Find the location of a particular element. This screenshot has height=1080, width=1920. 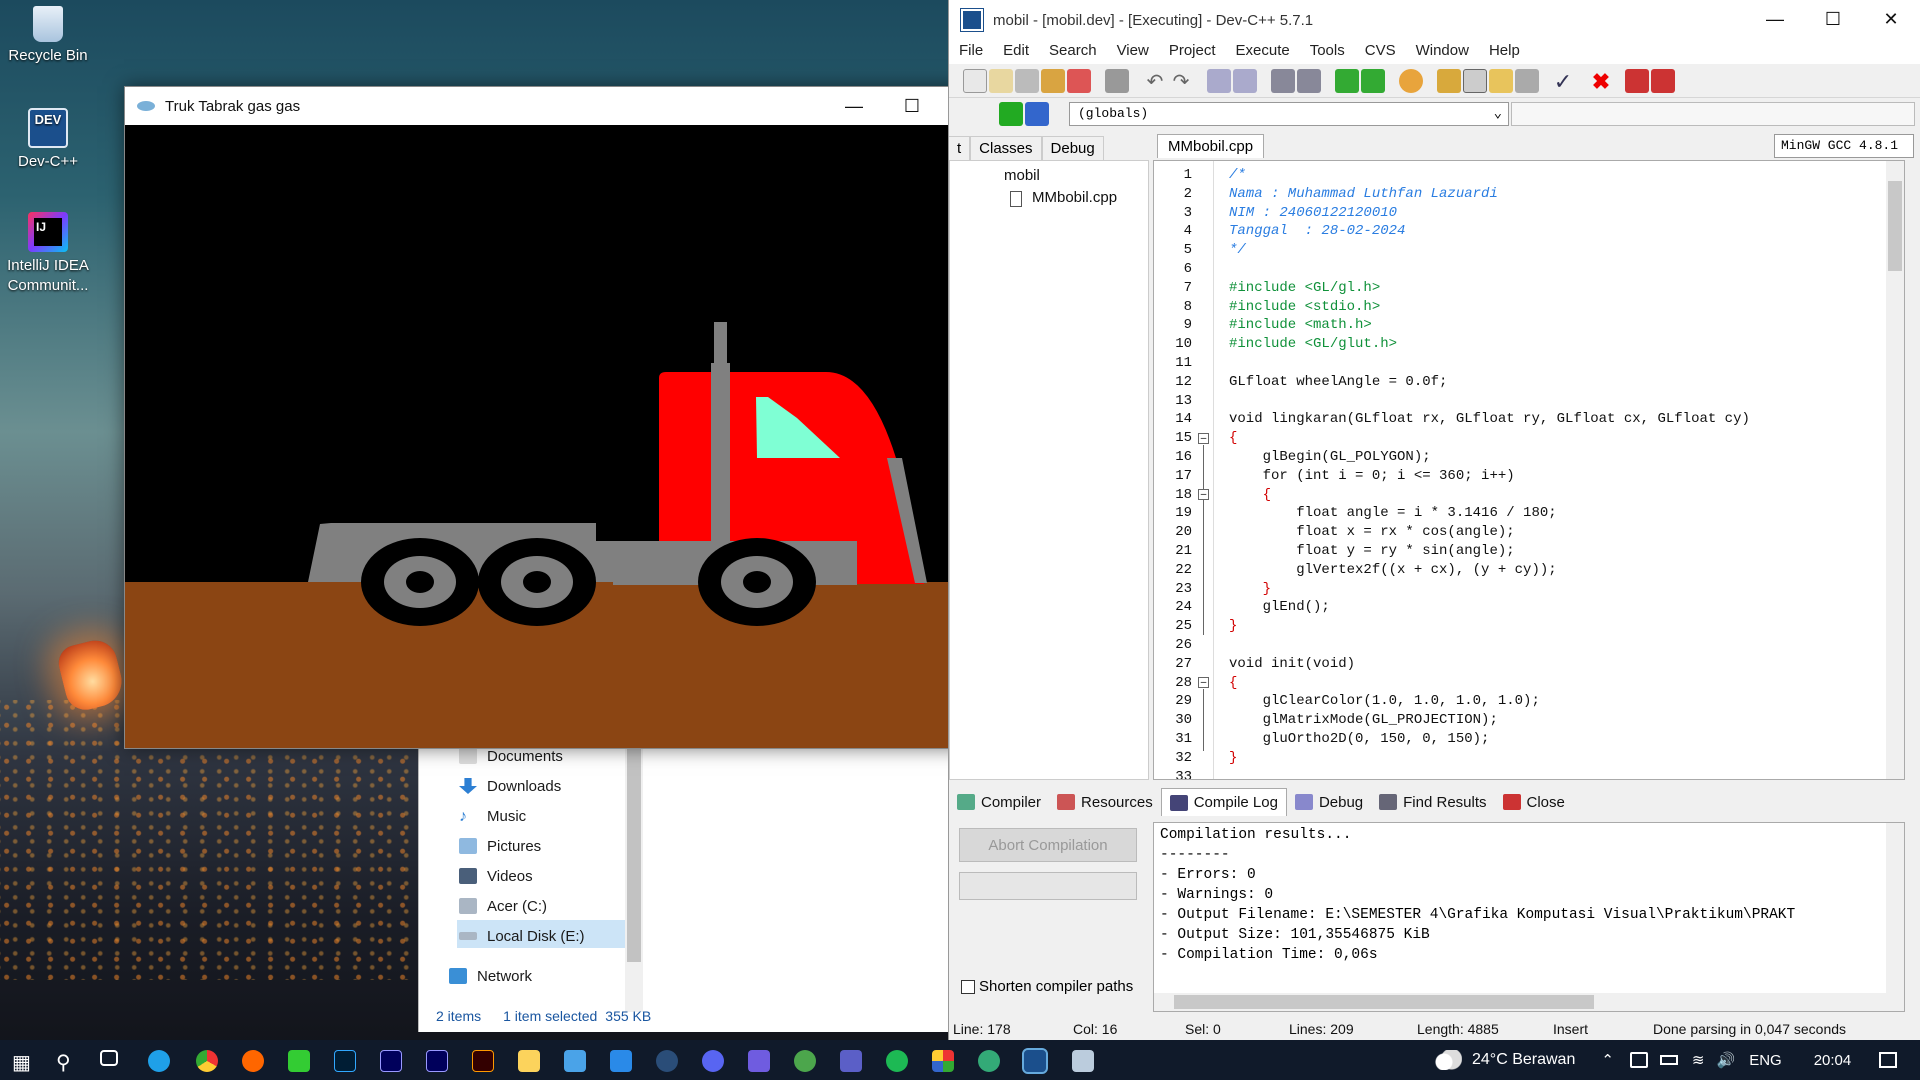

firefox-icon is located at coordinates (253, 1061).